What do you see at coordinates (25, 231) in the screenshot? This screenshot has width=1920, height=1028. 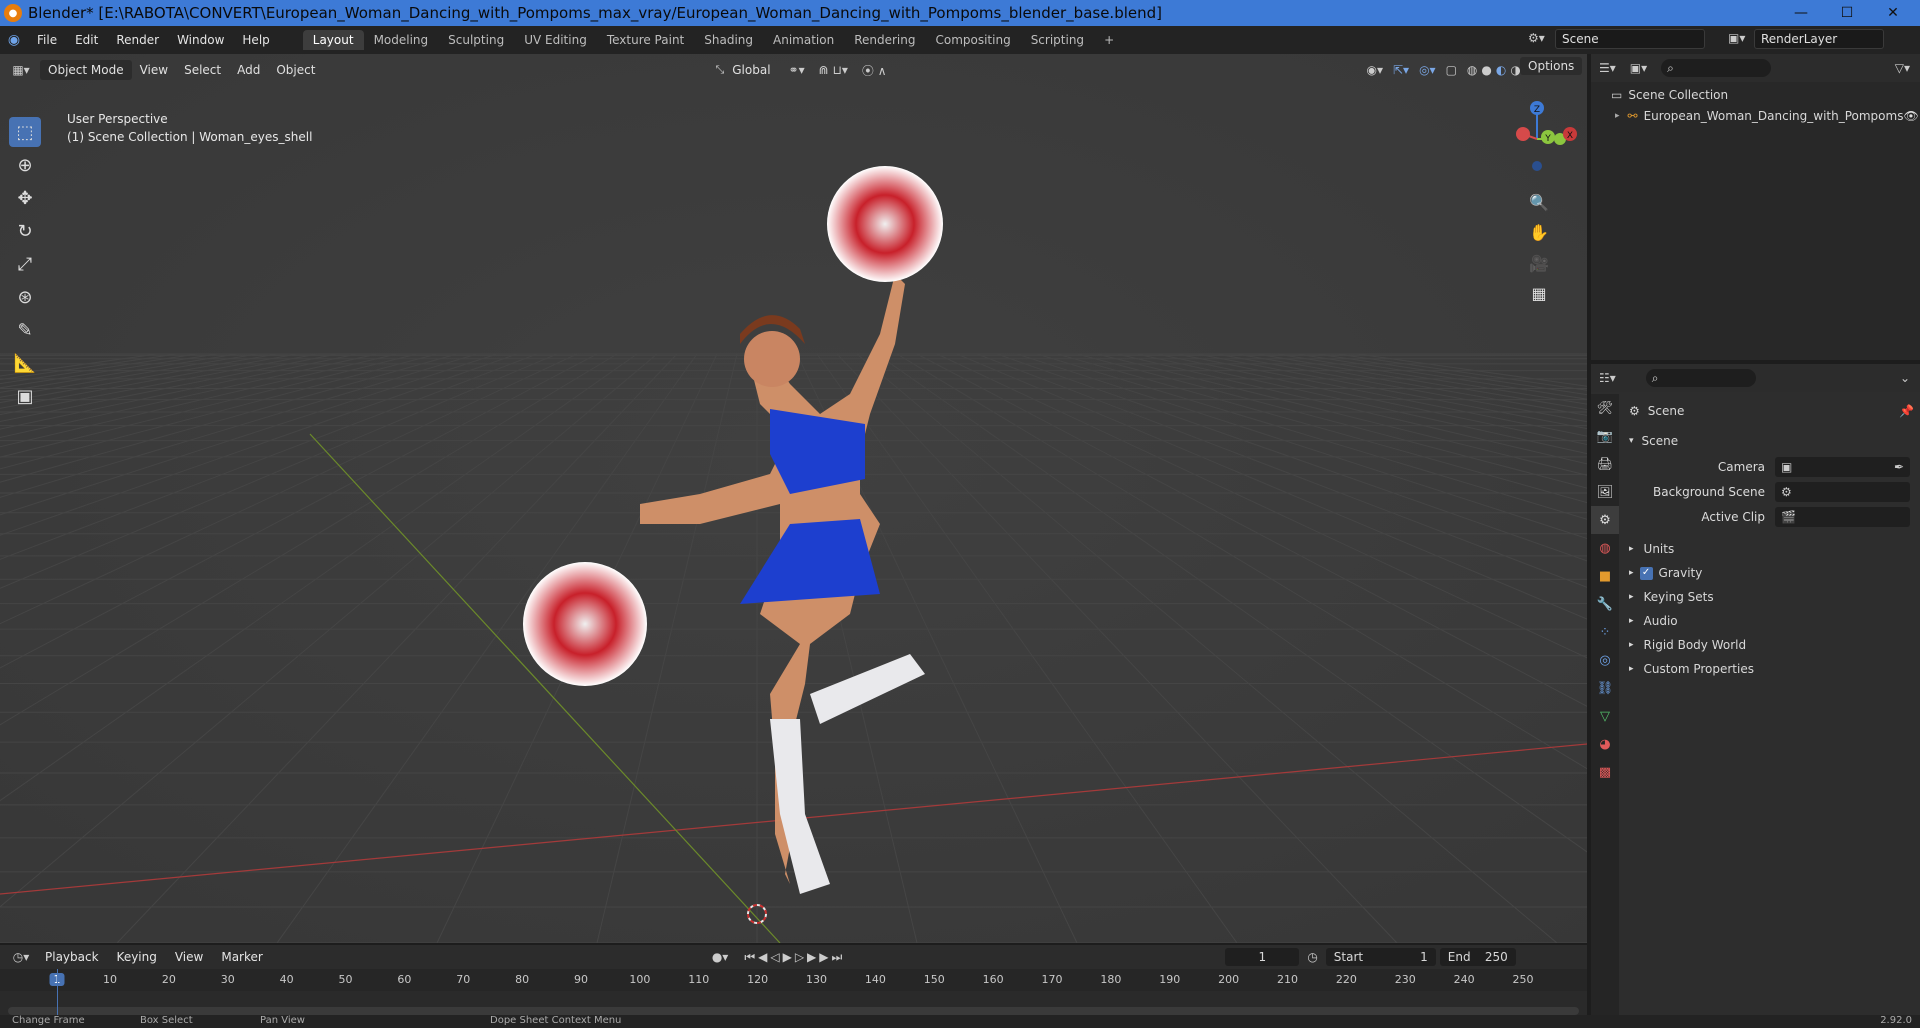 I see `rotate-tool-icon: ↻` at bounding box center [25, 231].